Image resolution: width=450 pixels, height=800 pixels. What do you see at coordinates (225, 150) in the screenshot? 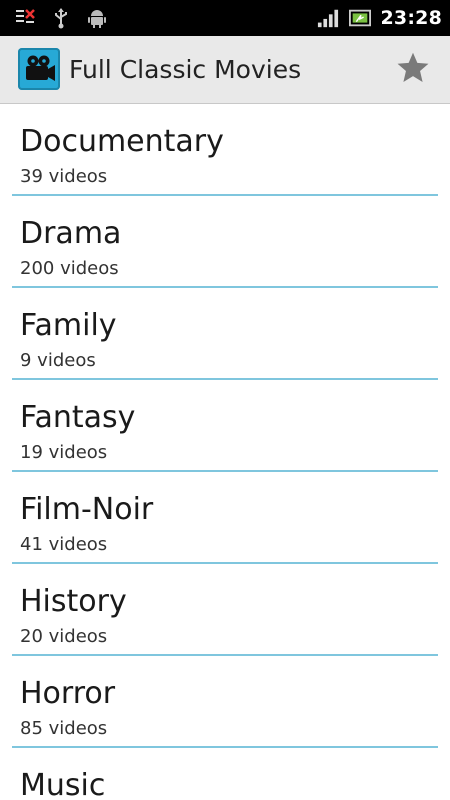
I see `list-item: Documentary 39 videos` at bounding box center [225, 150].